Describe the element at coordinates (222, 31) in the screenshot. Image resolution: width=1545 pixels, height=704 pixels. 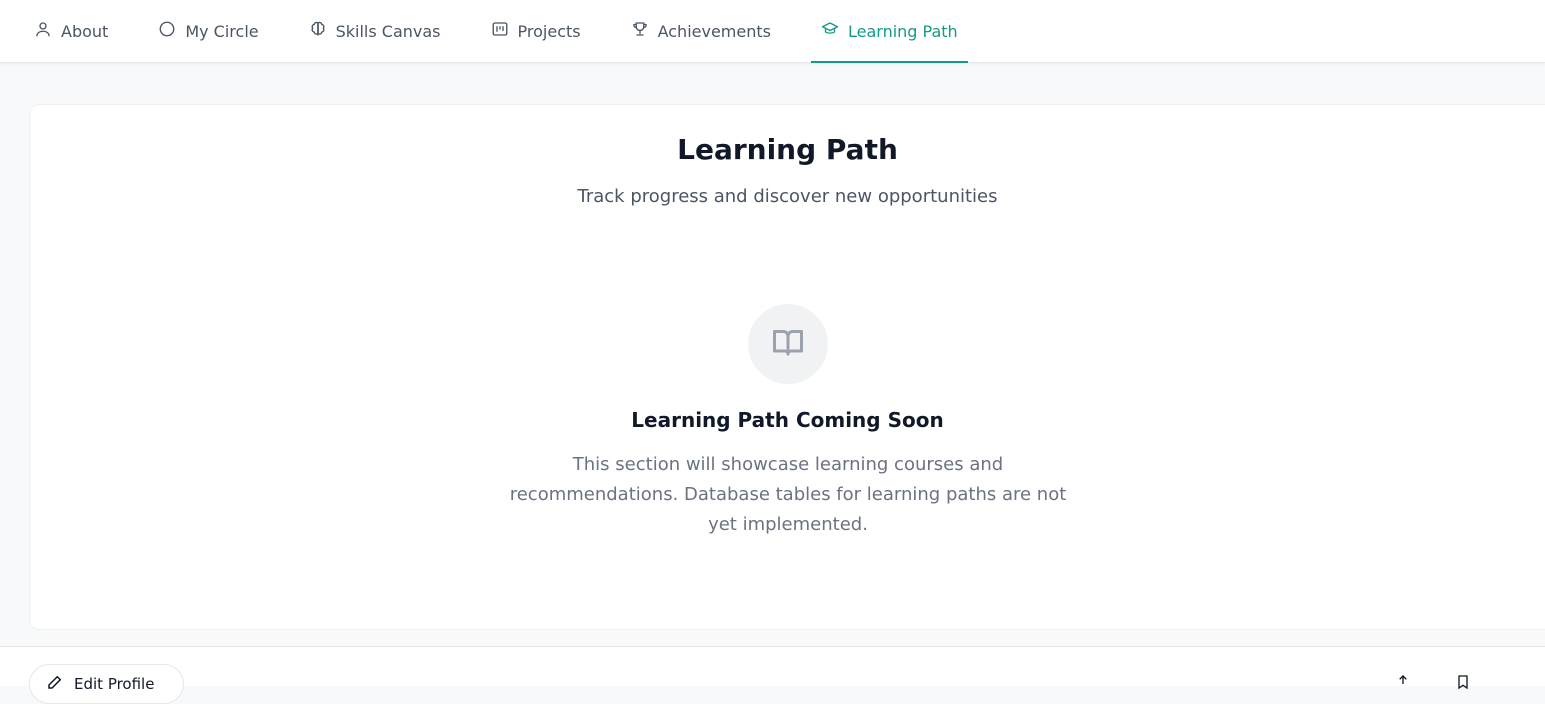
I see `tab-label: My Circle` at that location.